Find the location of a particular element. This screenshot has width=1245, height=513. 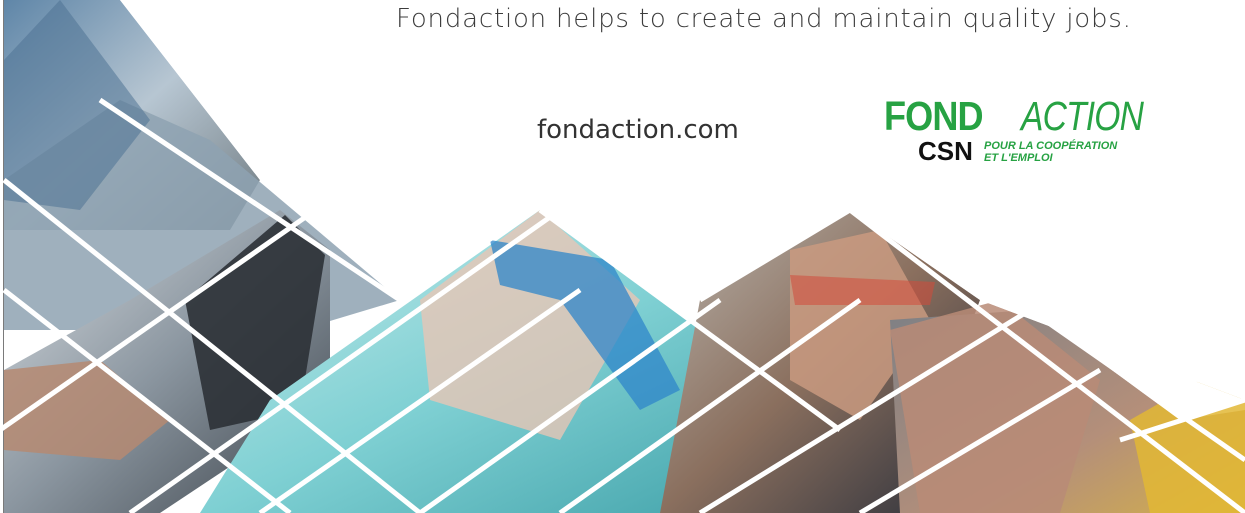

logo-tag-line2: ET L'EMPLOI is located at coordinates (1018, 158).